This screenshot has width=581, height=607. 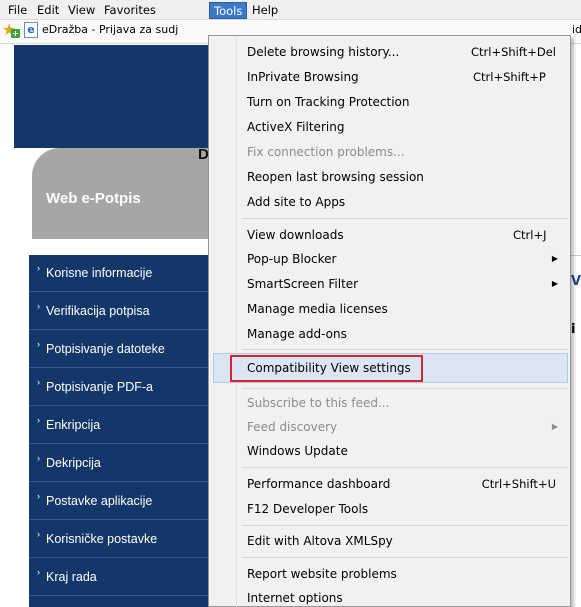 What do you see at coordinates (48, 10) in the screenshot?
I see `menu-edit: Edit` at bounding box center [48, 10].